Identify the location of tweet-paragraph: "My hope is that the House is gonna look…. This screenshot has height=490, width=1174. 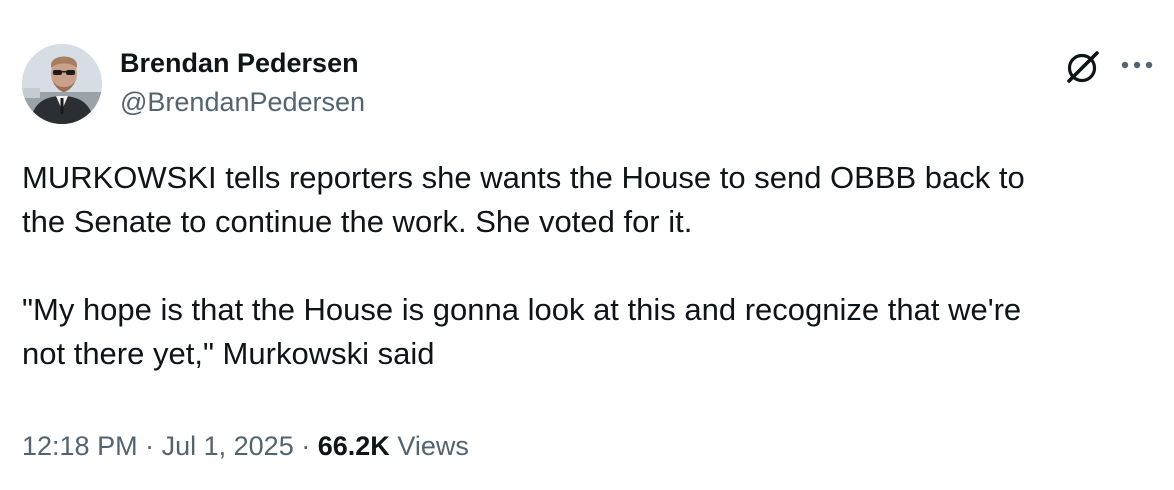
(522, 331).